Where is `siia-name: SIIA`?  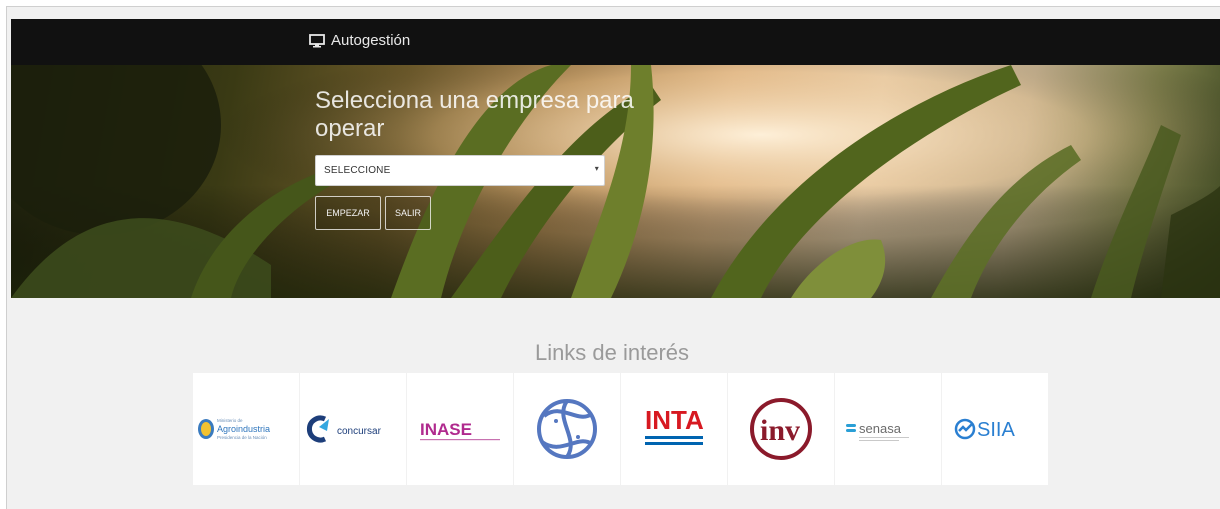 siia-name: SIIA is located at coordinates (996, 430).